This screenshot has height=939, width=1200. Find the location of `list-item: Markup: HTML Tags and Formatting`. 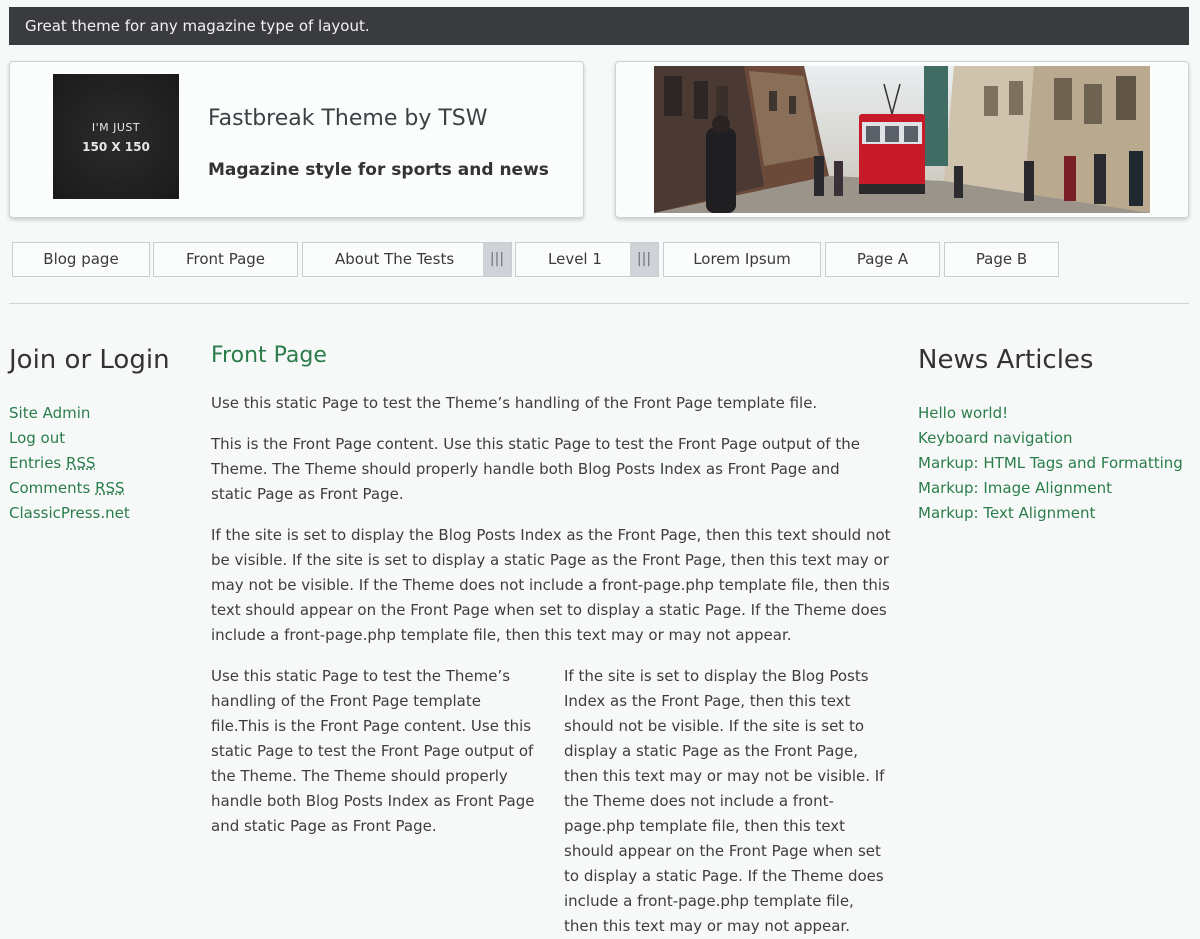

list-item: Markup: HTML Tags and Formatting is located at coordinates (1050, 463).